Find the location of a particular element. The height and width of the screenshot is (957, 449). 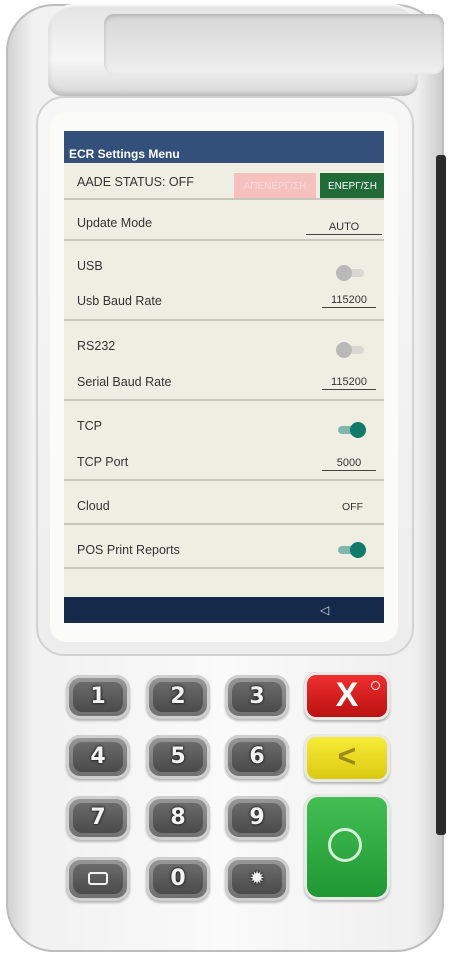

key-menu is located at coordinates (98, 879).